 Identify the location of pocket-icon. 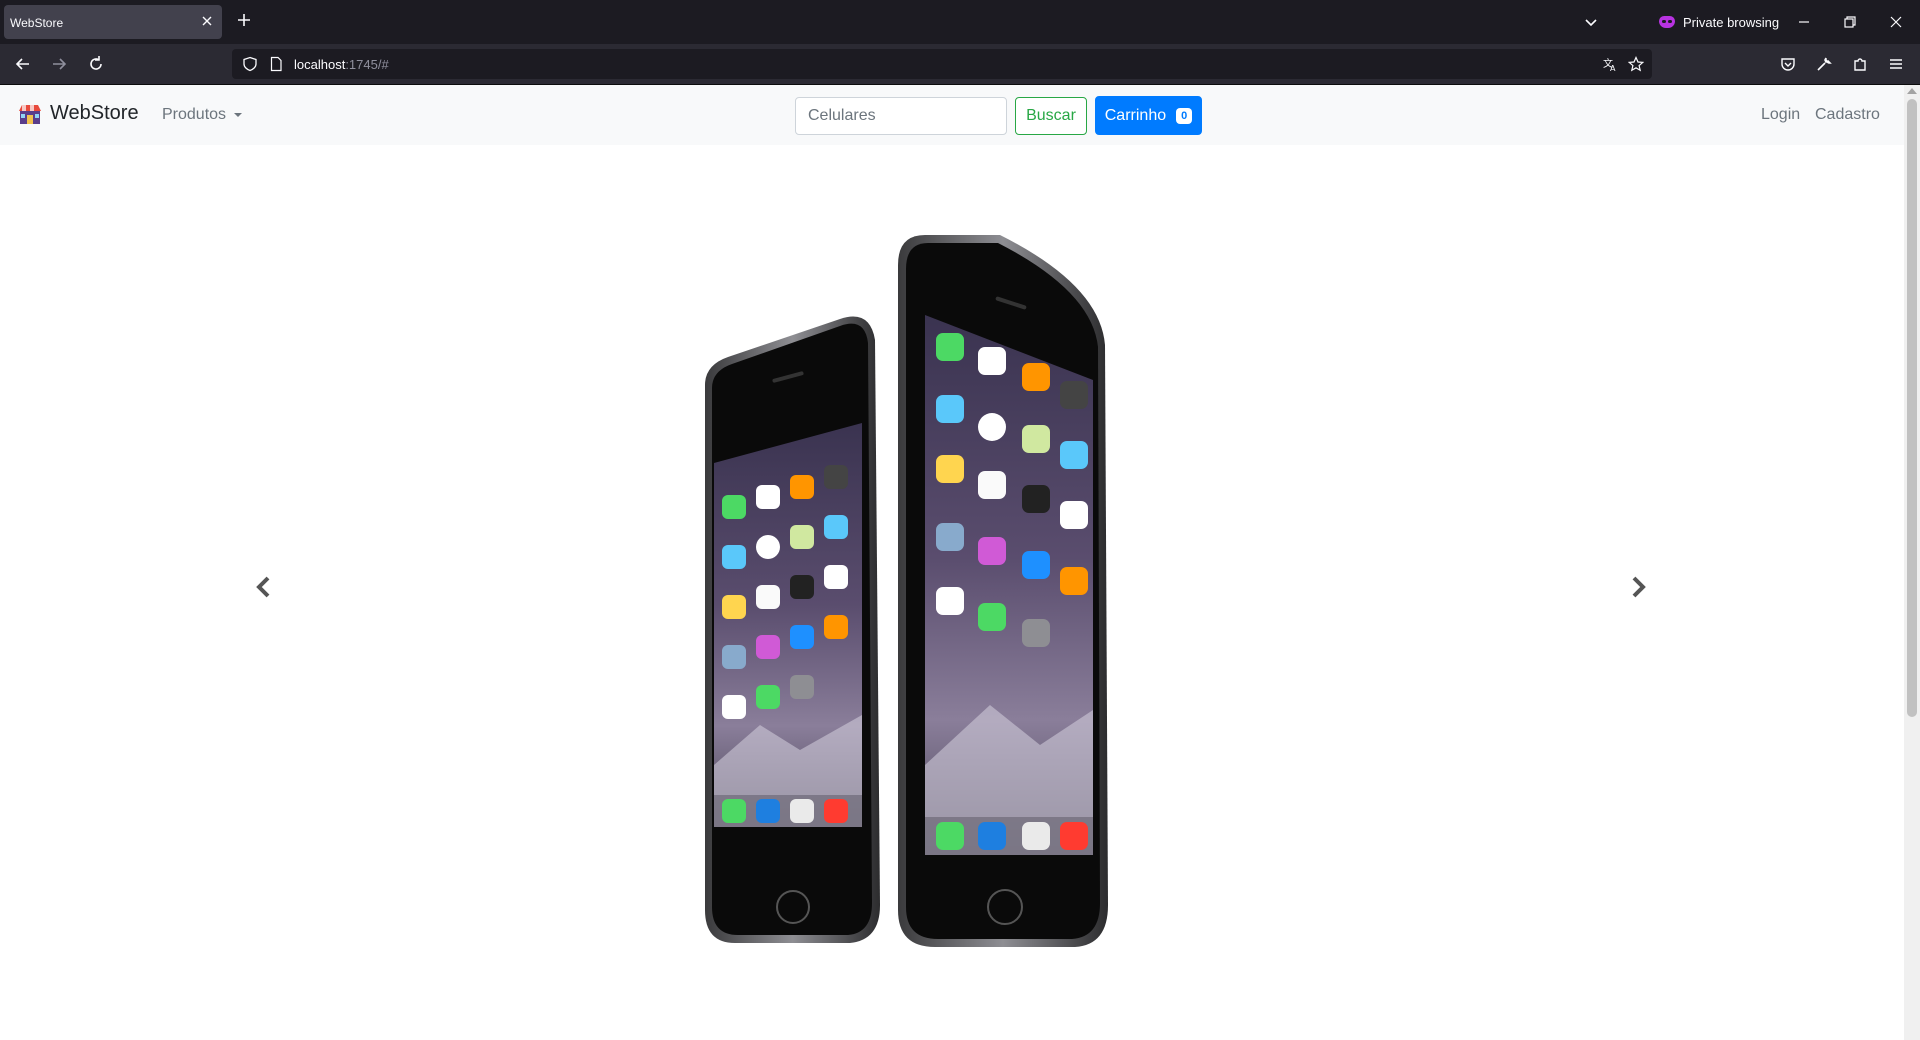
(1788, 64).